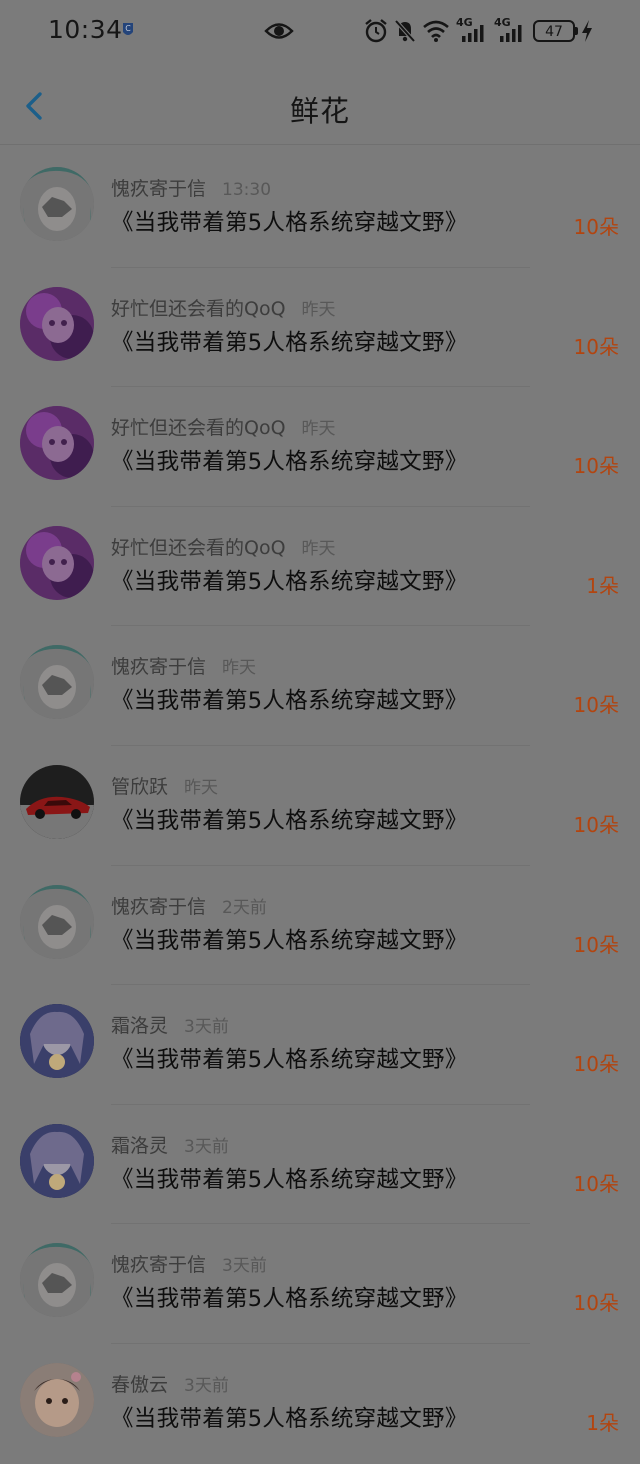 Image resolution: width=640 pixels, height=1464 pixels. Describe the element at coordinates (320, 686) in the screenshot. I see `list-item: 愧疚寄于信 昨天 《当我带着第5人格系统穿越文野》 10朵` at that location.